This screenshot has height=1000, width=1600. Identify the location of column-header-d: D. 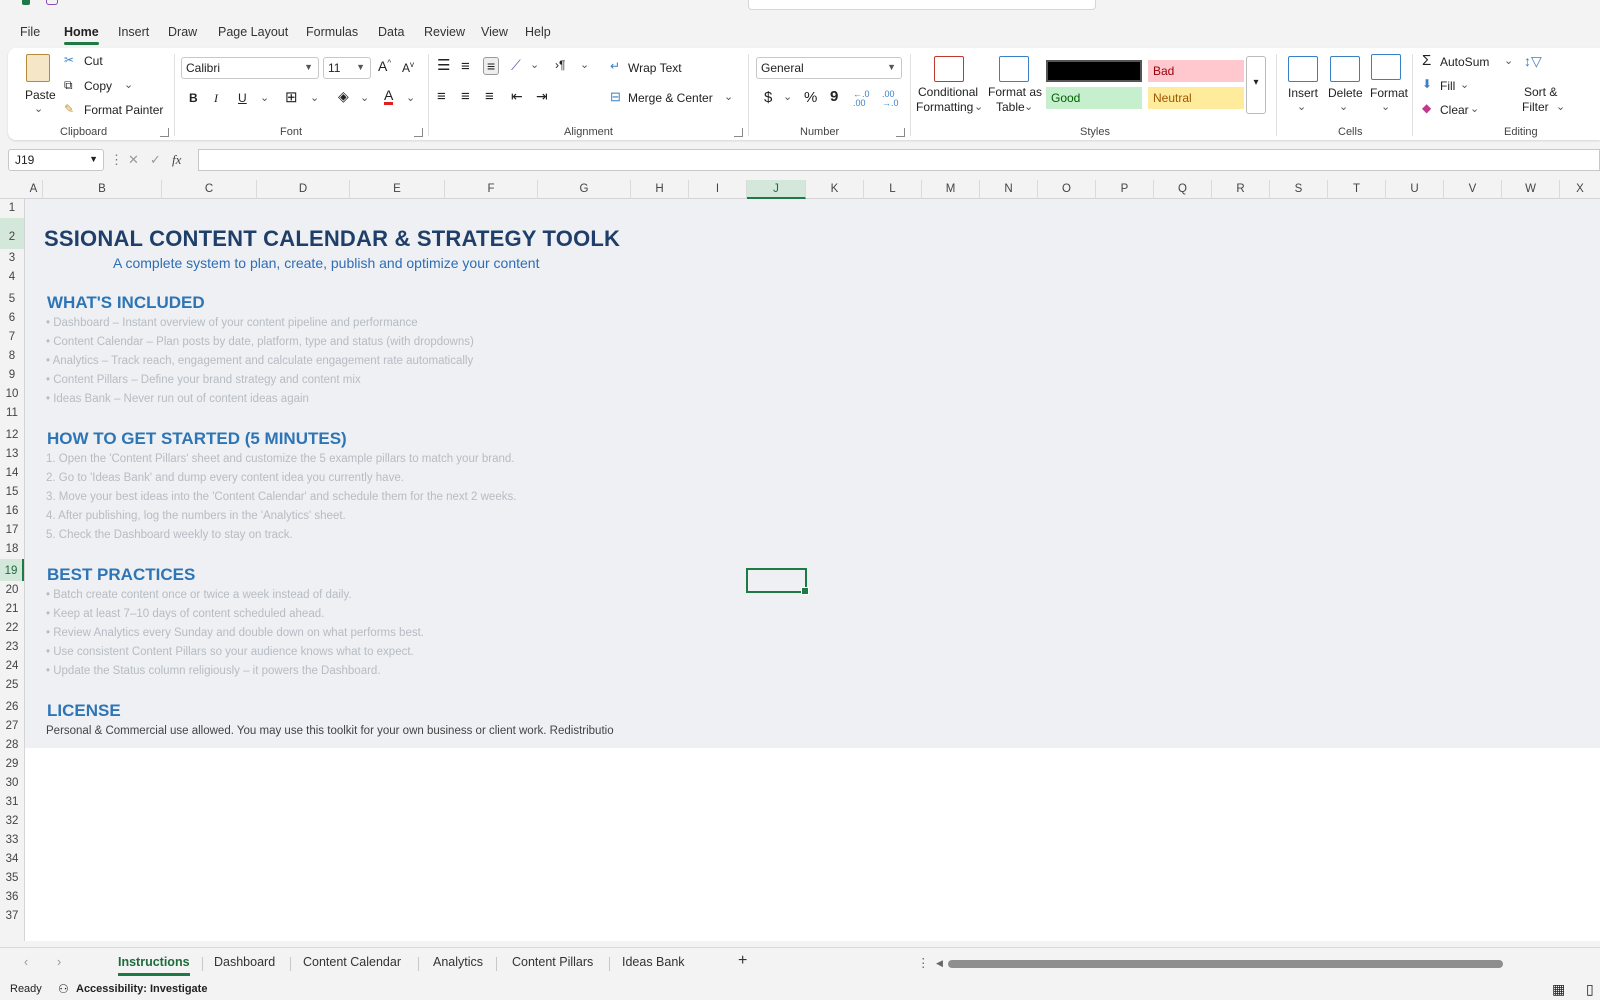
(303, 189).